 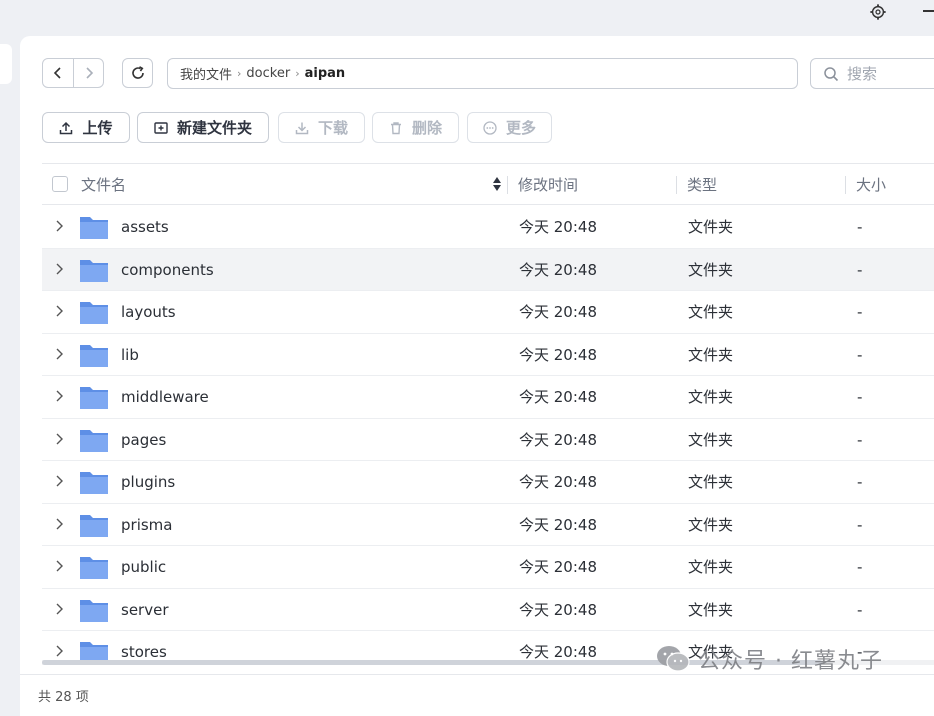 What do you see at coordinates (488, 440) in the screenshot?
I see `table-row: pages 今天 20:48 文件夹 -` at bounding box center [488, 440].